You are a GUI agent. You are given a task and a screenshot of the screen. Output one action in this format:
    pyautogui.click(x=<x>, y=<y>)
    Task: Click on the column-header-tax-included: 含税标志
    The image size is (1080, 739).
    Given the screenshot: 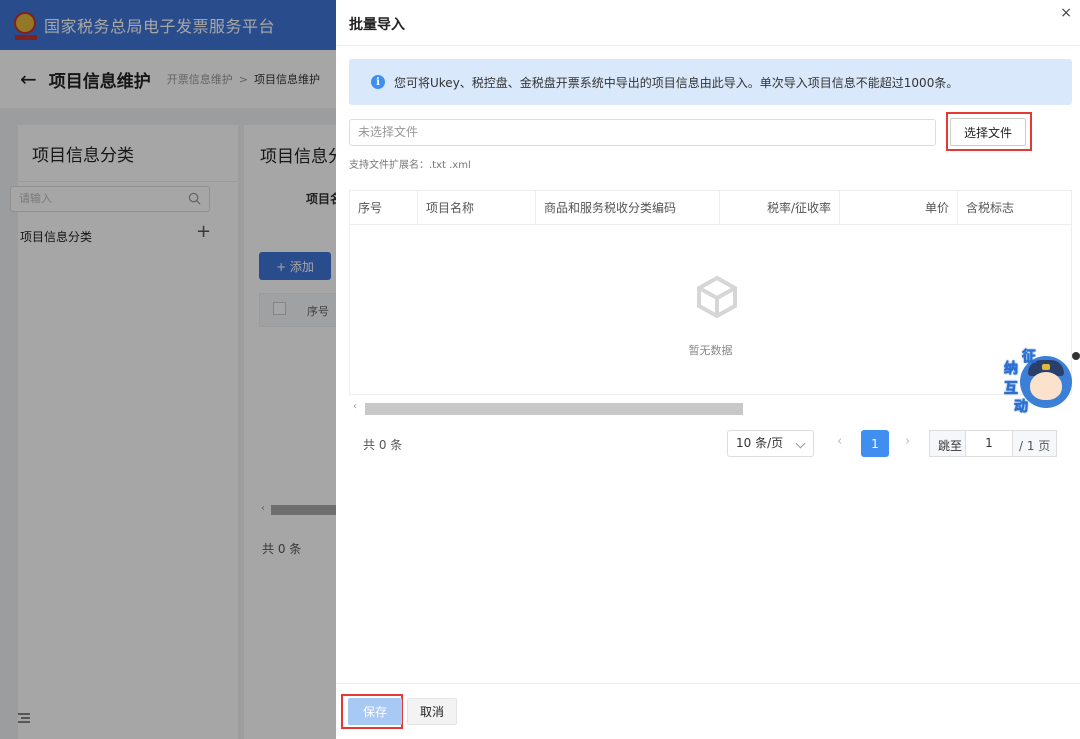 What is the action you would take?
    pyautogui.click(x=990, y=208)
    